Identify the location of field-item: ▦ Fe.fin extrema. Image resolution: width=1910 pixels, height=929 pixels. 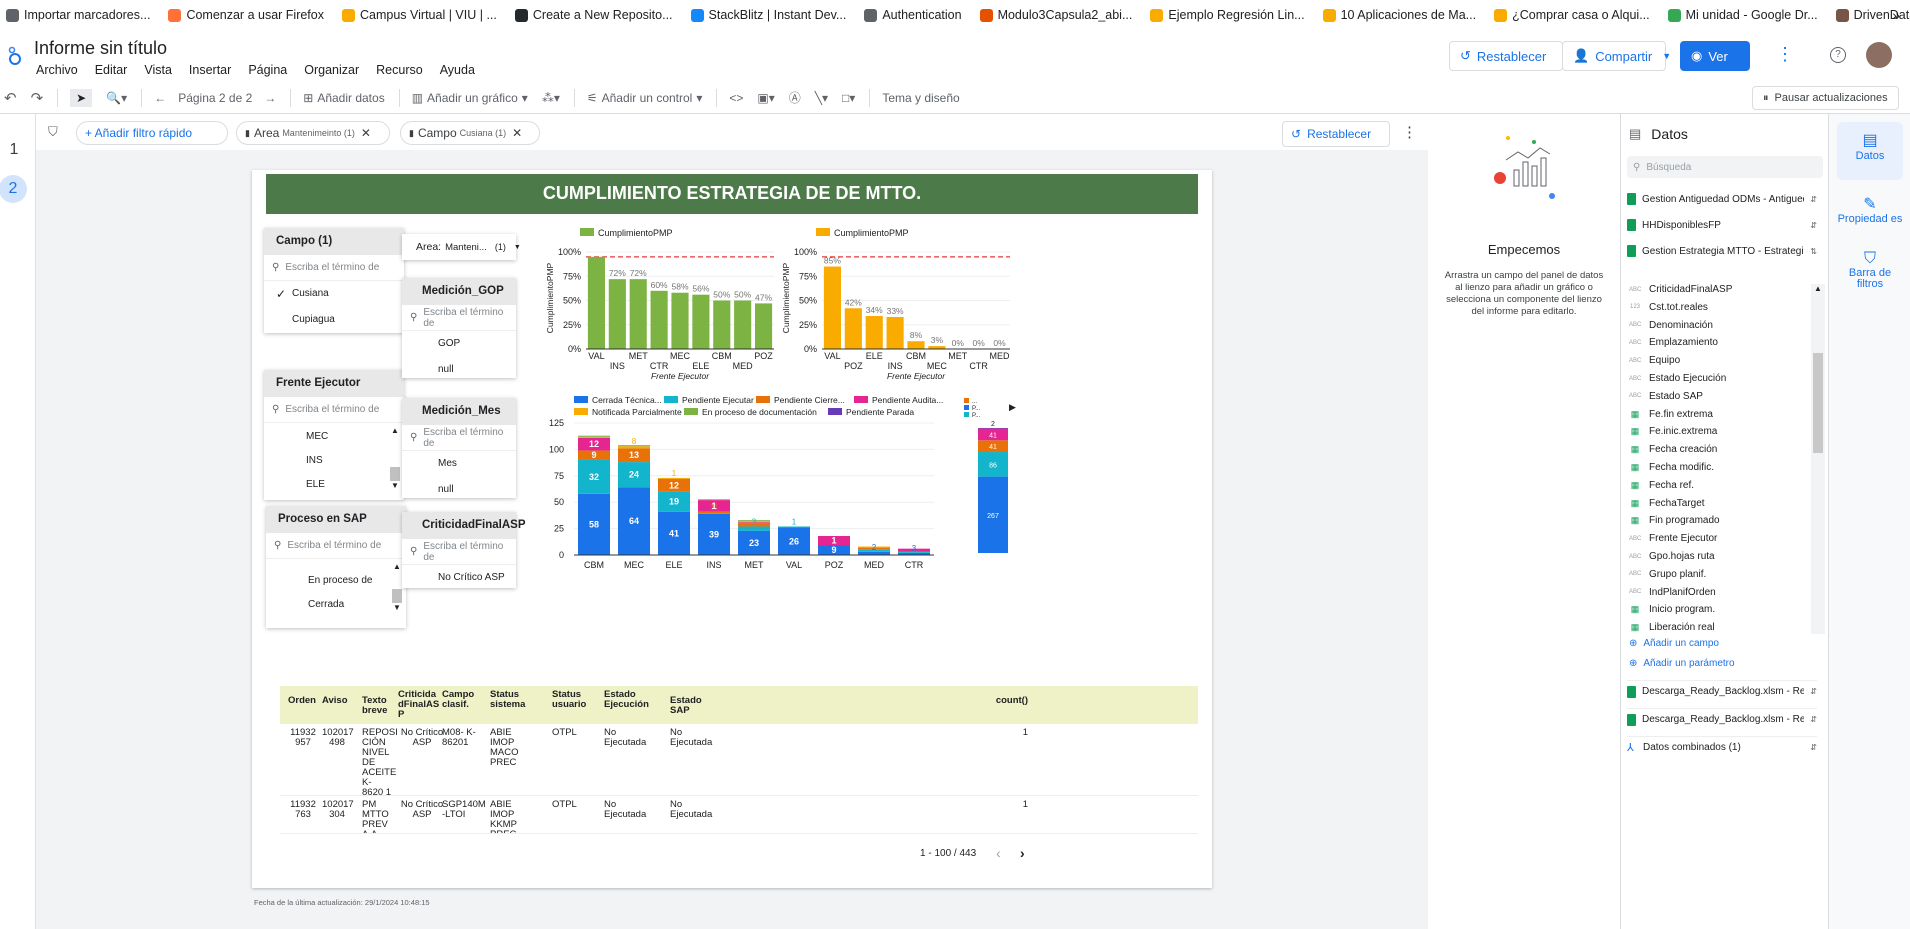
(1671, 414).